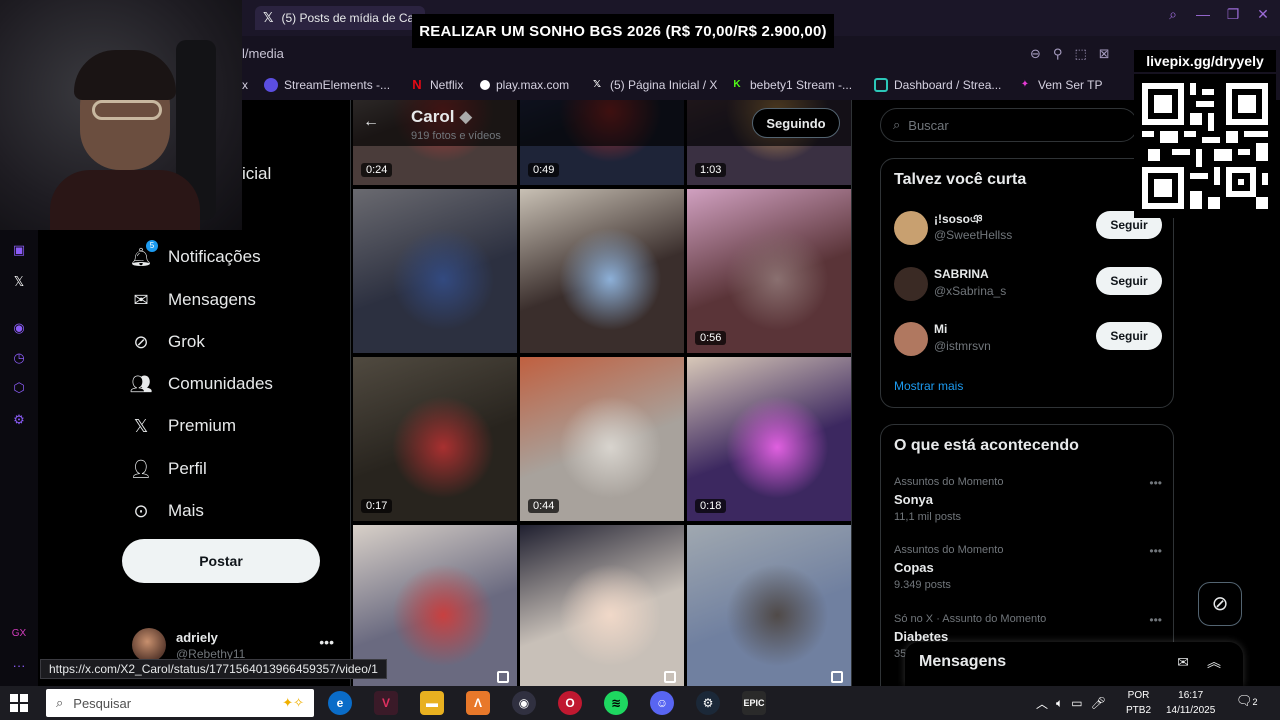  Describe the element at coordinates (754, 703) in the screenshot. I see `epic-games-icon: EPIC` at that location.